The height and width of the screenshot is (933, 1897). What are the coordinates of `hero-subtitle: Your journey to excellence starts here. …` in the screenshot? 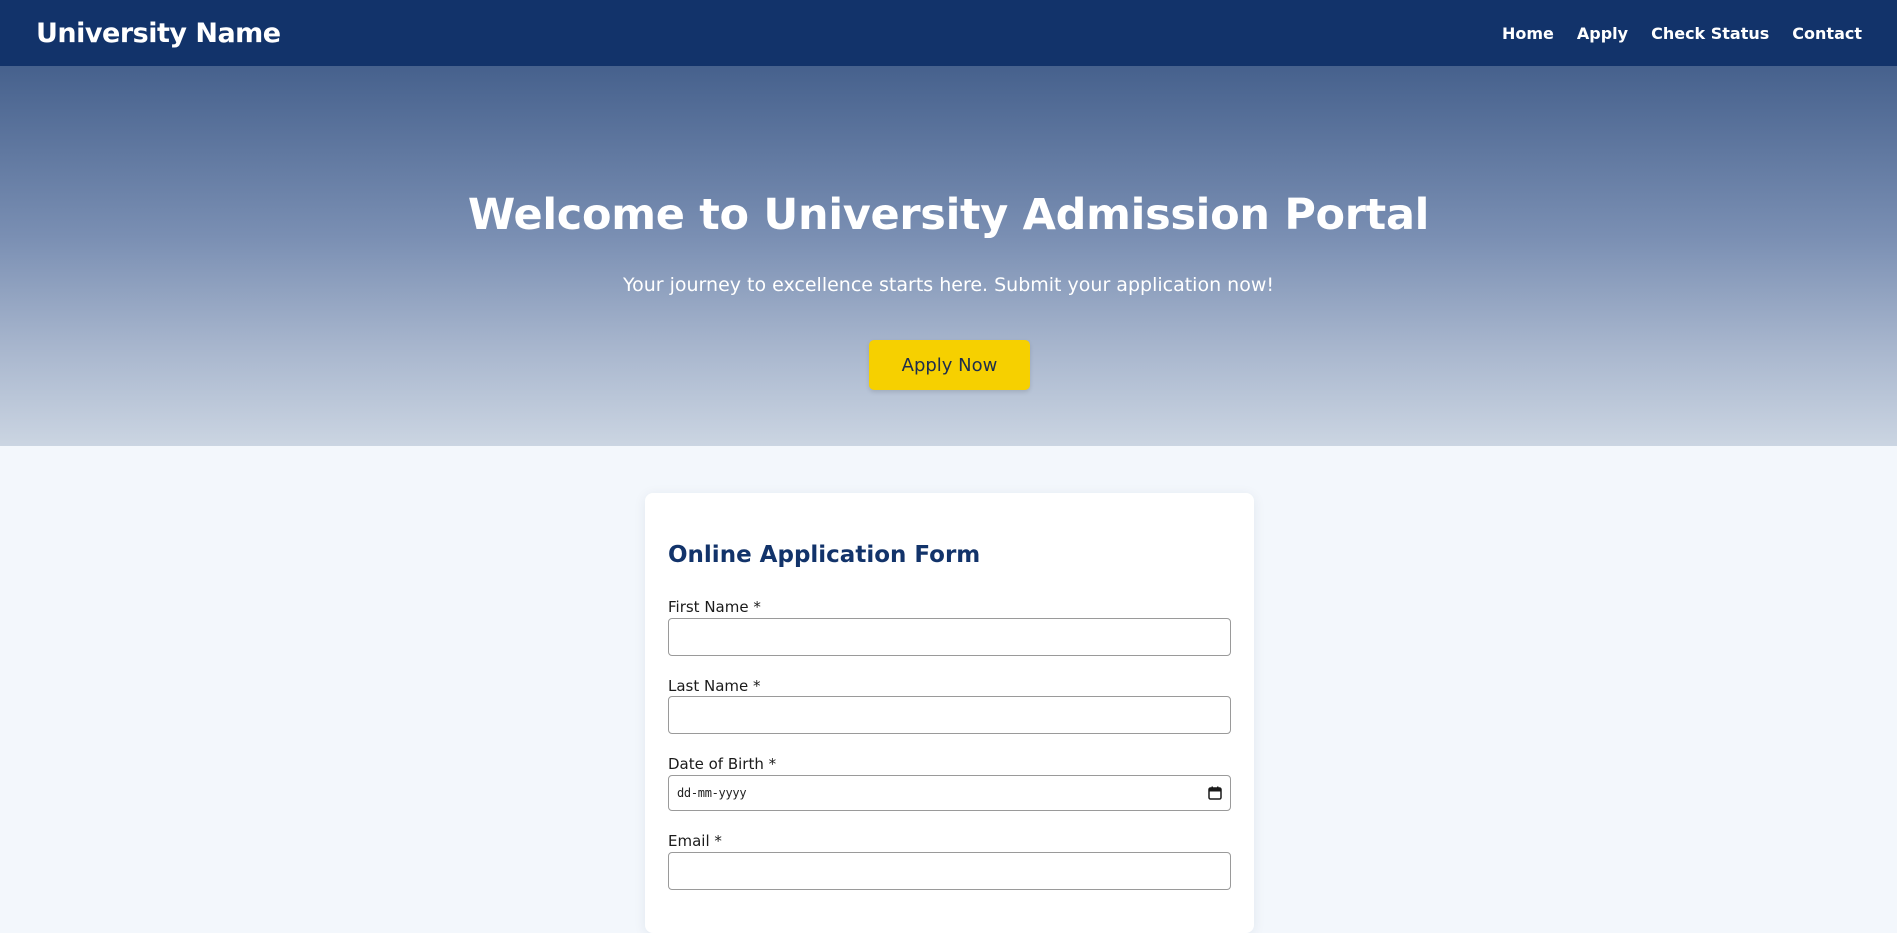 It's located at (948, 285).